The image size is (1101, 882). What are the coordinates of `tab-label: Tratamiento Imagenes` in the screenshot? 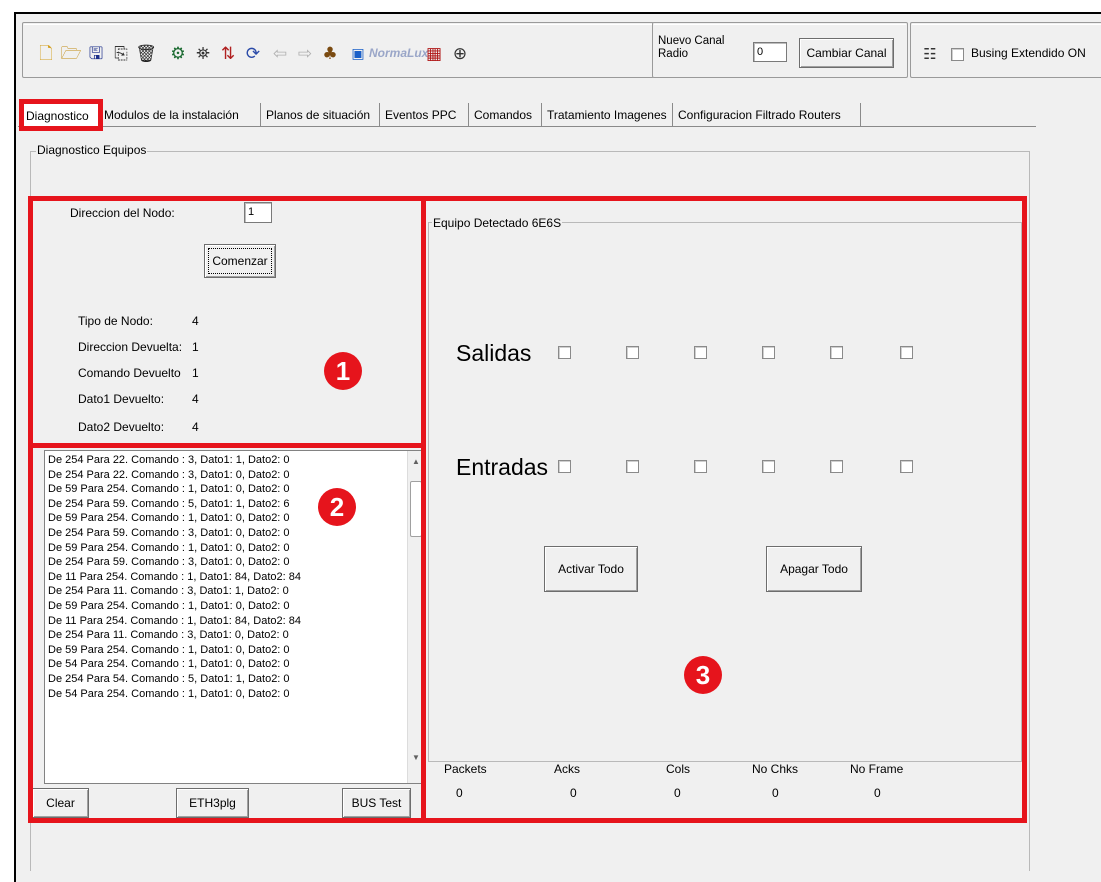 It's located at (607, 115).